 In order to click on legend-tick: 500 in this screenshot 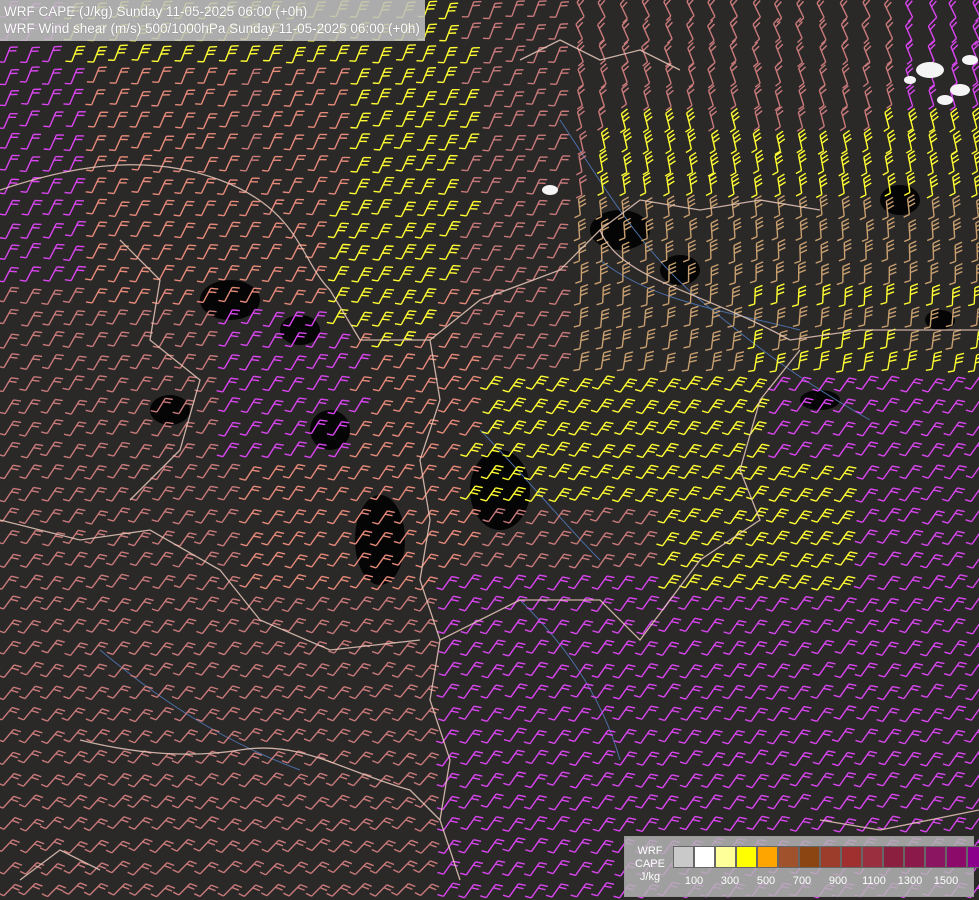, I will do `click(766, 881)`.